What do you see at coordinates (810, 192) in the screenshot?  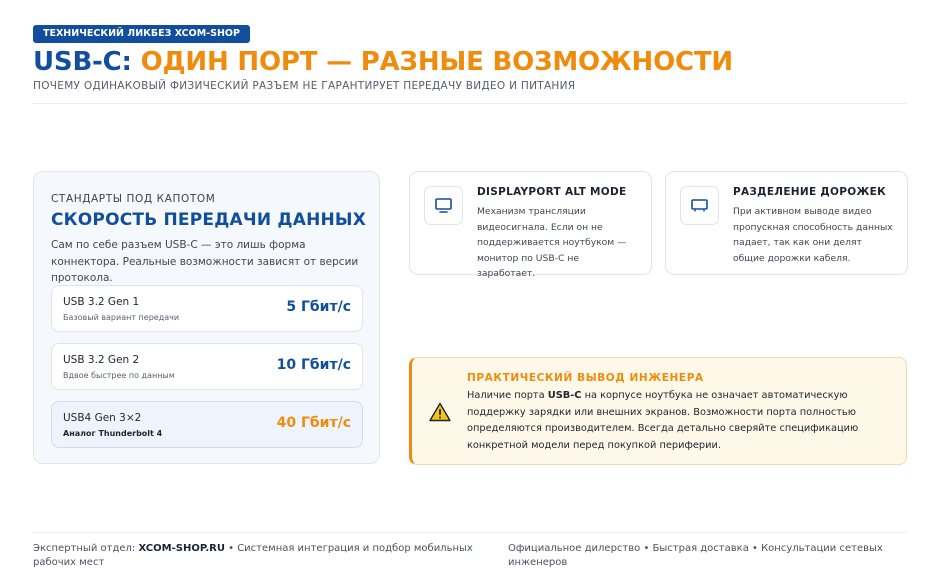 I see `lanes-title: РАЗДЕЛЕНИЕ ДОРОЖЕК` at bounding box center [810, 192].